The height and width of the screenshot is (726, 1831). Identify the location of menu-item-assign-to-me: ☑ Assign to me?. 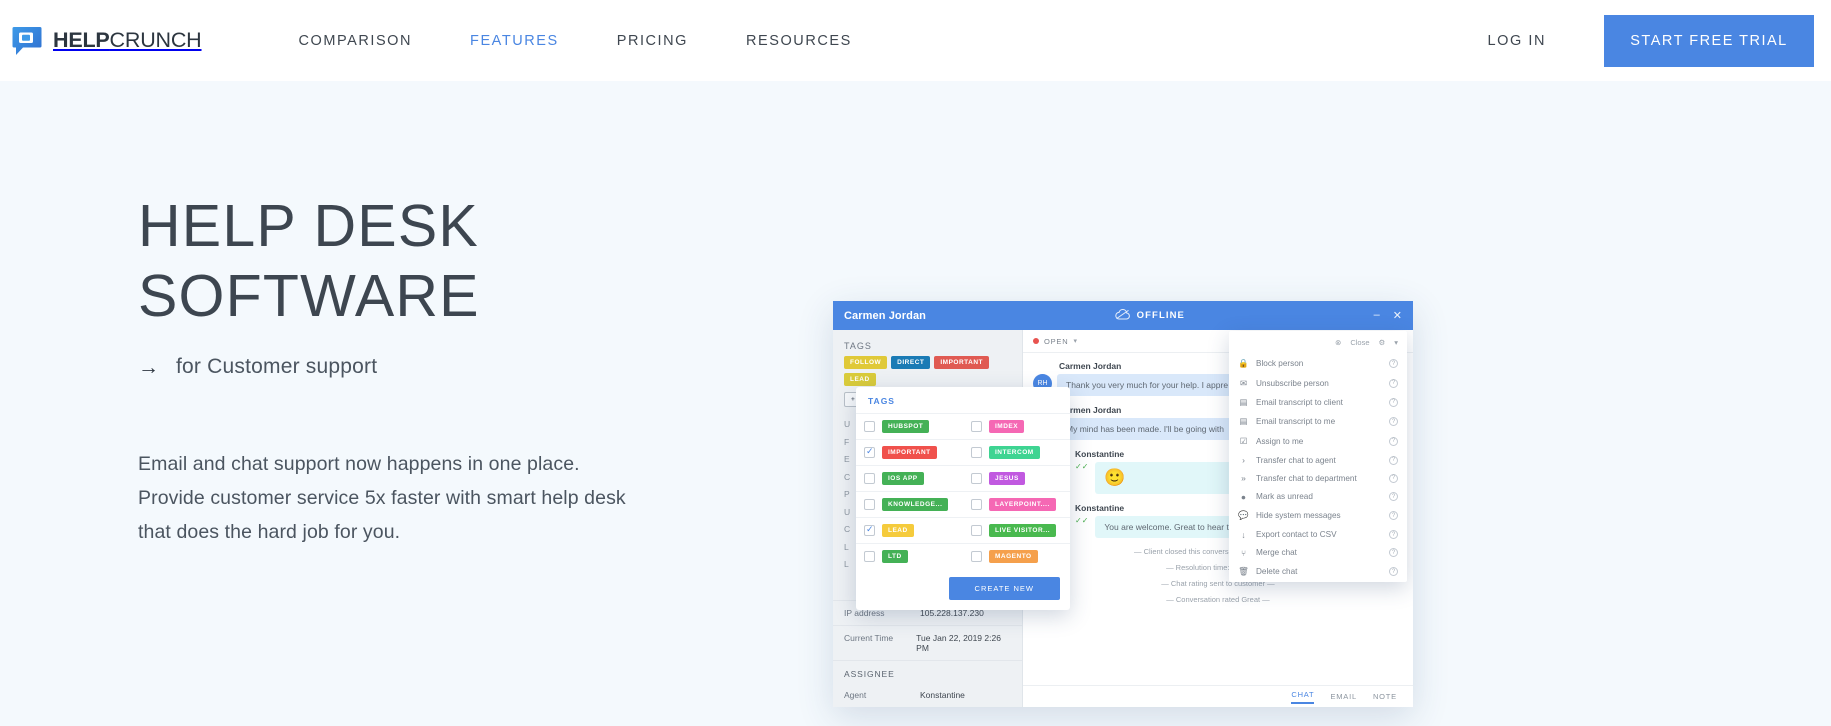
(1318, 441).